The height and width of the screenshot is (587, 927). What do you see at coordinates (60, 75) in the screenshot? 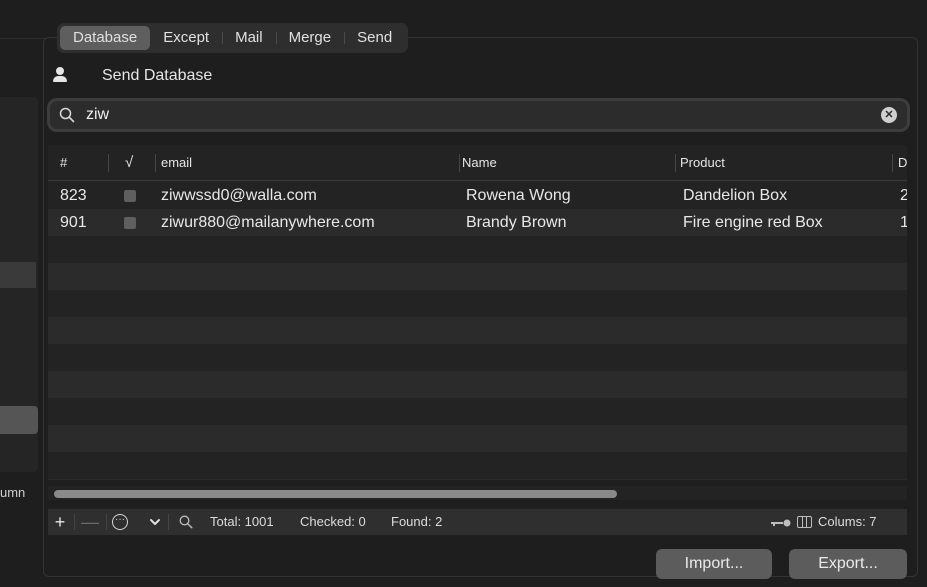
I see `person-icon` at bounding box center [60, 75].